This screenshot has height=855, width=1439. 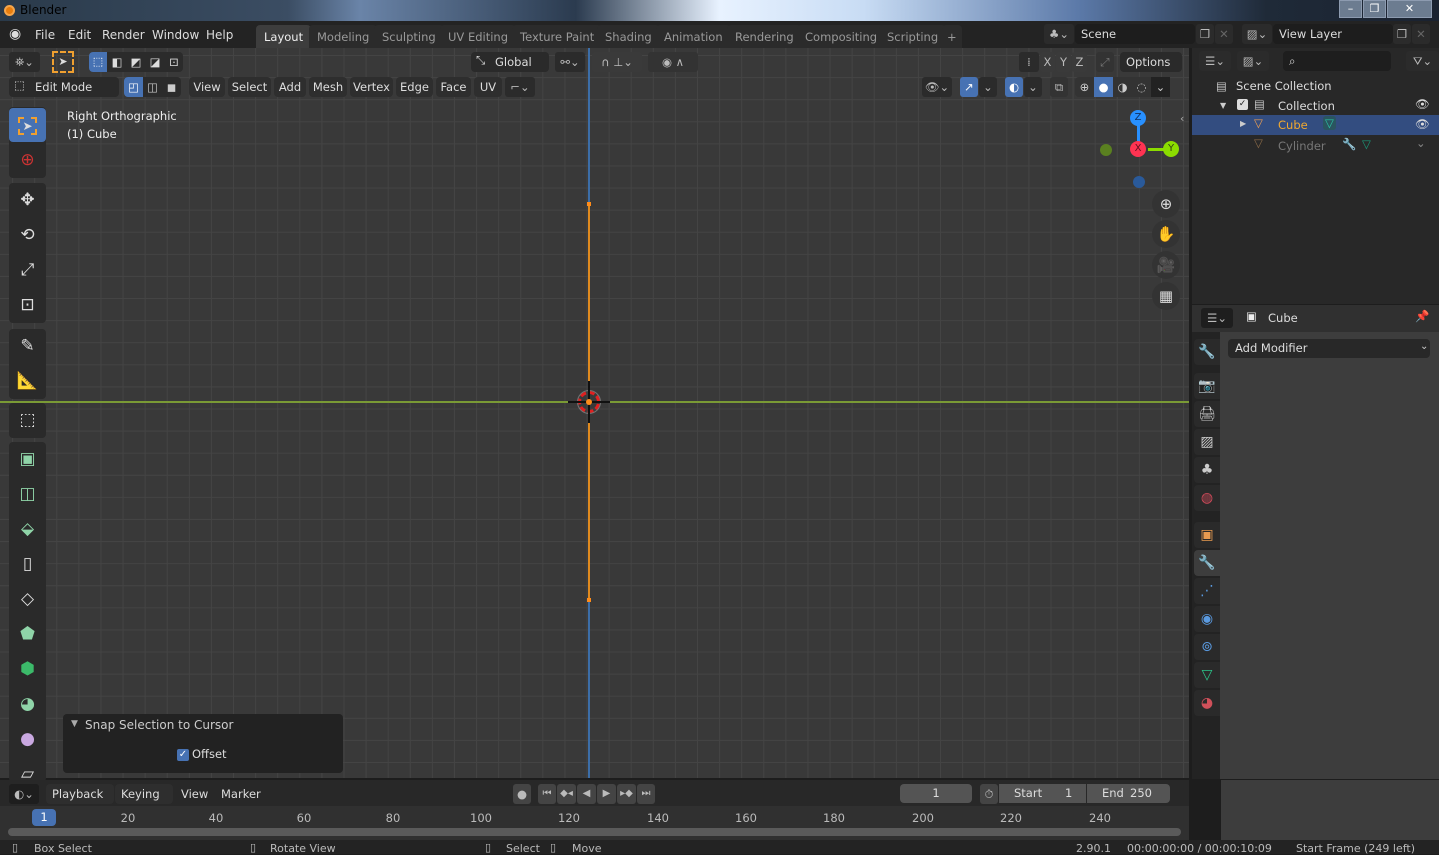 I want to click on collection-visibility-eye-icon: 👁, so click(x=1422, y=104).